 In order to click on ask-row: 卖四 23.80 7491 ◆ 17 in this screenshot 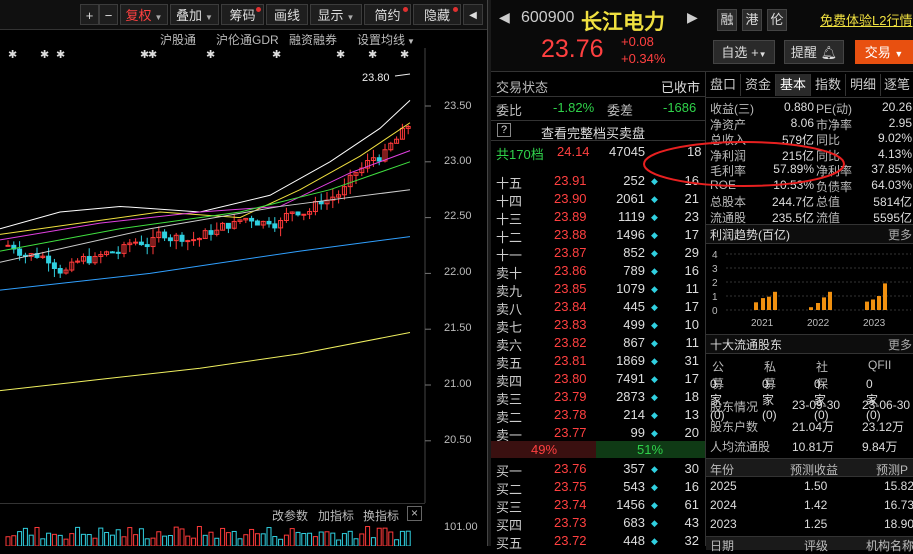, I will do `click(598, 379)`.